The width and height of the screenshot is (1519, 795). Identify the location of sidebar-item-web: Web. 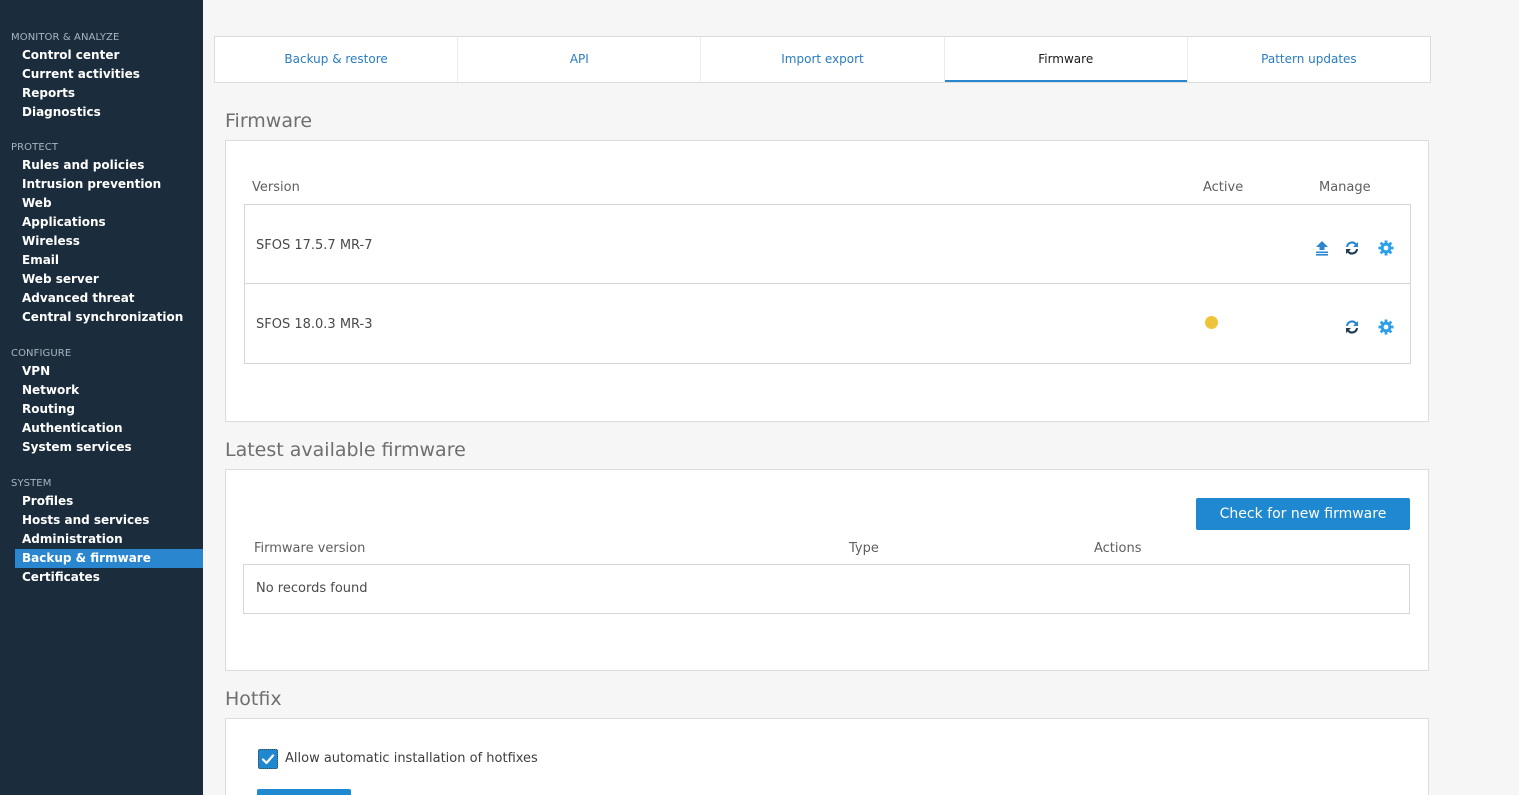
(101, 203).